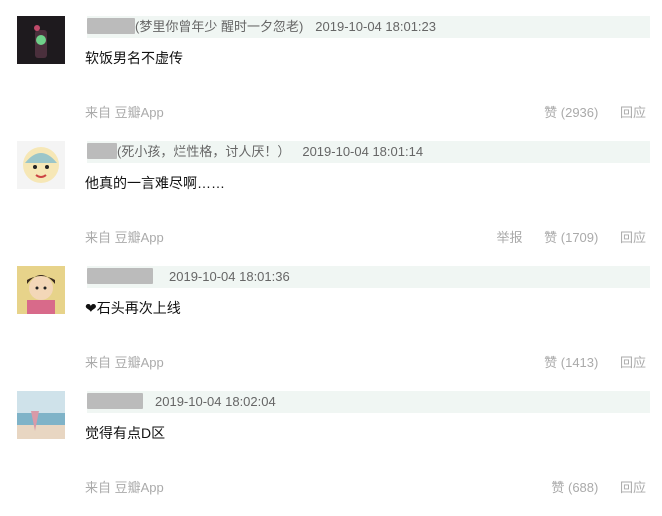  I want to click on comment-text: 觉得有点D区, so click(125, 433).